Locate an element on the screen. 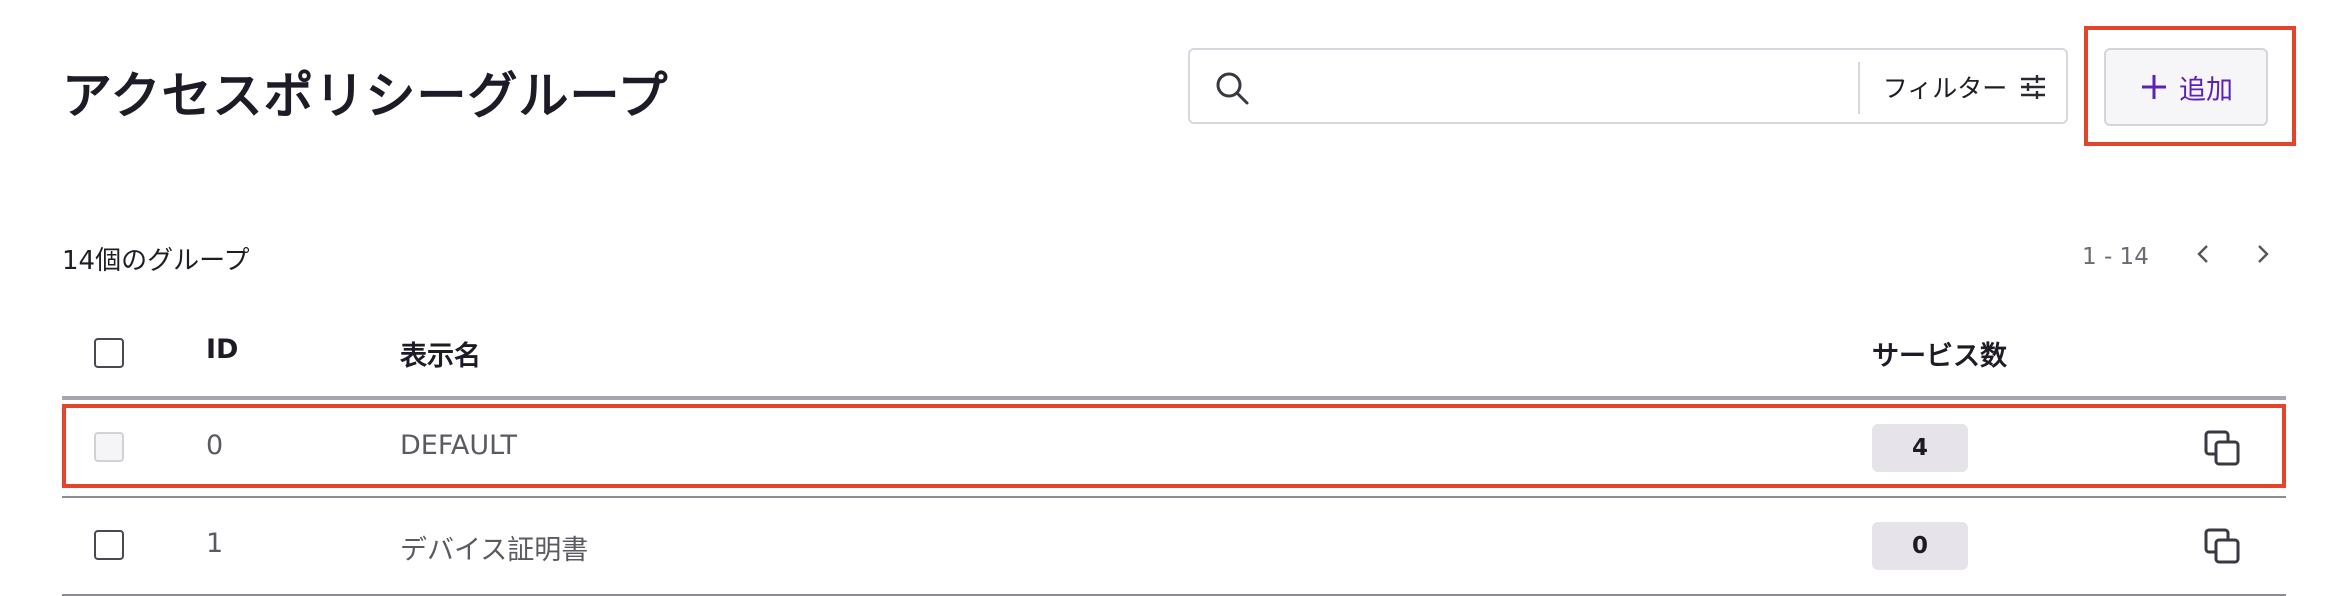 This screenshot has height=596, width=2340. column-header-name: 表示名 is located at coordinates (440, 353).